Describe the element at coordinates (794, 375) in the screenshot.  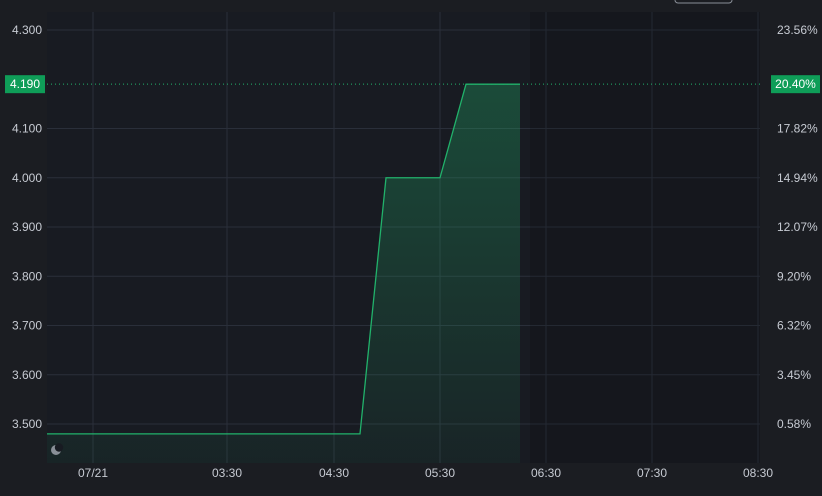
I see `right-axis-tick-label: 3.45%` at that location.